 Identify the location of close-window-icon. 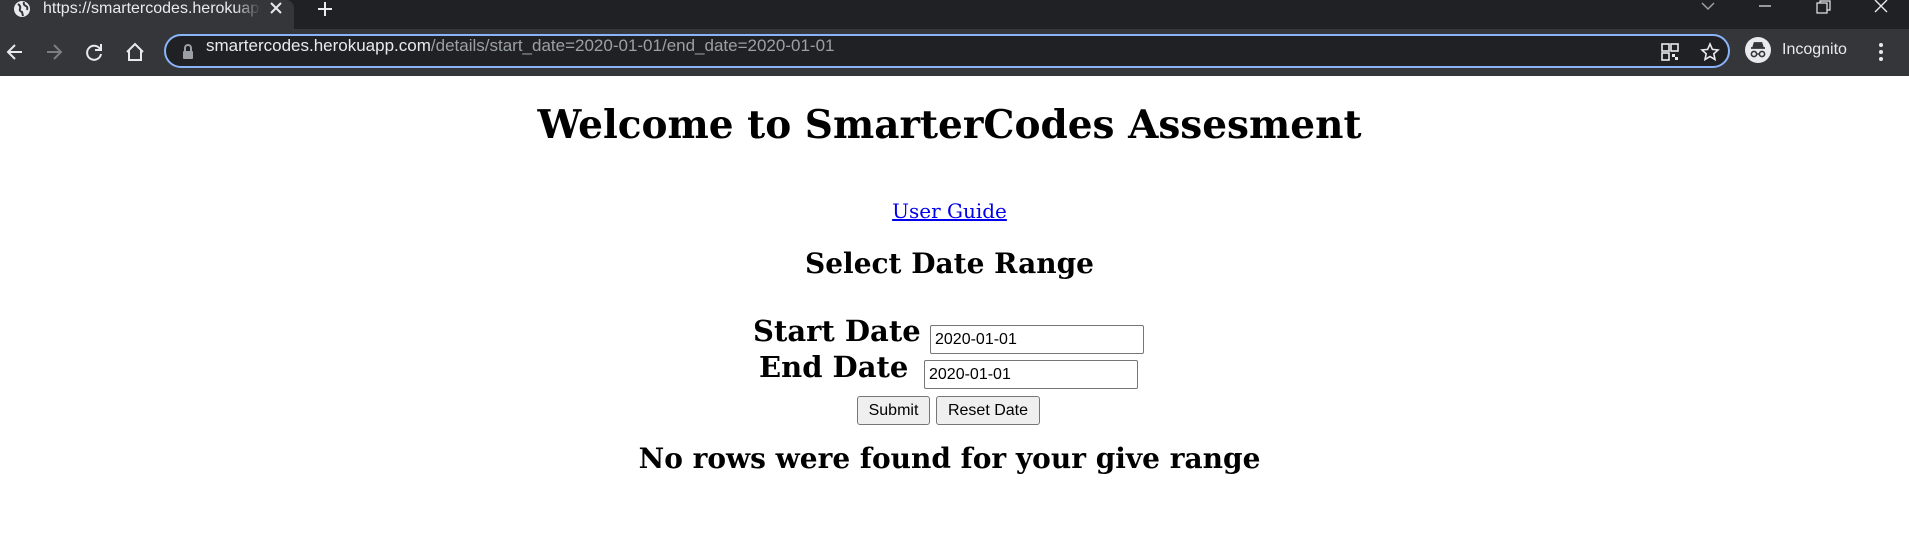
(1881, 7).